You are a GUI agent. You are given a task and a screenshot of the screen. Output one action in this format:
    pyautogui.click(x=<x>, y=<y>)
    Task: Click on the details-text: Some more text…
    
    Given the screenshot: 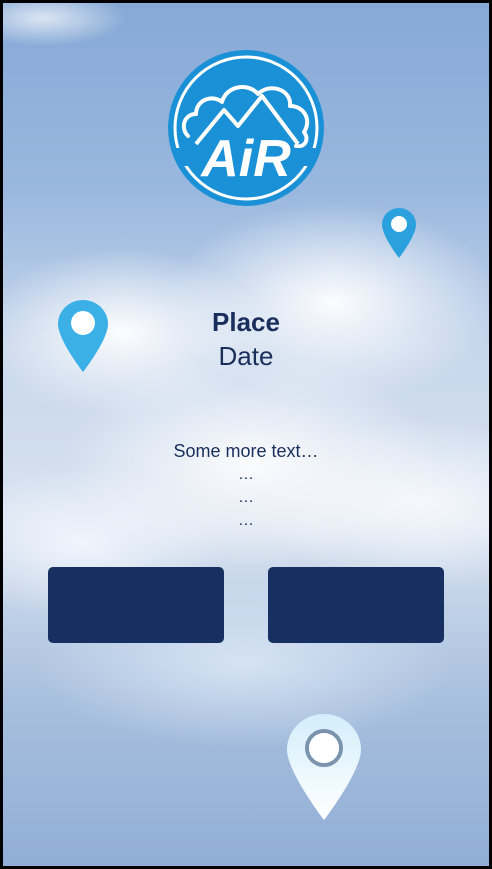 What is the action you would take?
    pyautogui.click(x=246, y=451)
    